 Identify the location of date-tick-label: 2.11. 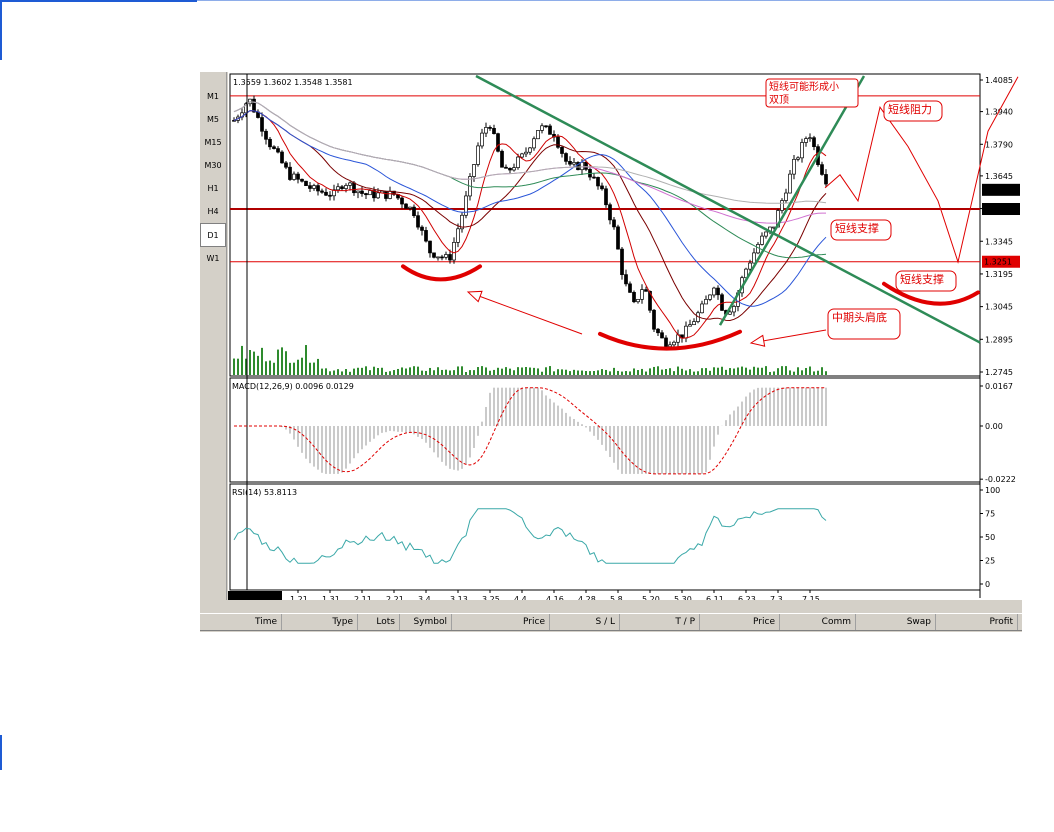
(363, 597).